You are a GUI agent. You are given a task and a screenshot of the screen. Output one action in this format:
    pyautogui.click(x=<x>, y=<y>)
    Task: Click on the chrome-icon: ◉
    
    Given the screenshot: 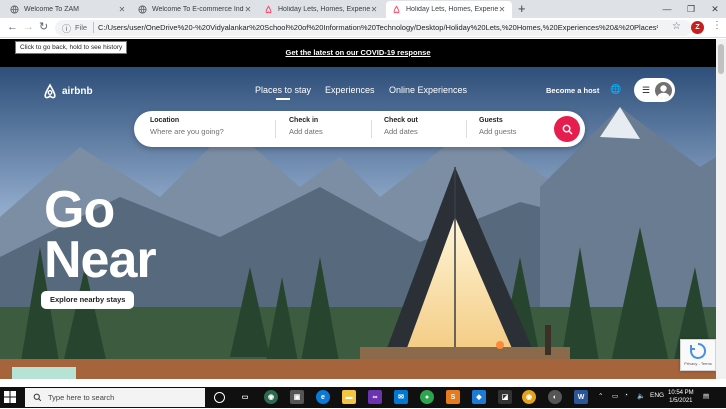 What is the action you would take?
    pyautogui.click(x=271, y=397)
    